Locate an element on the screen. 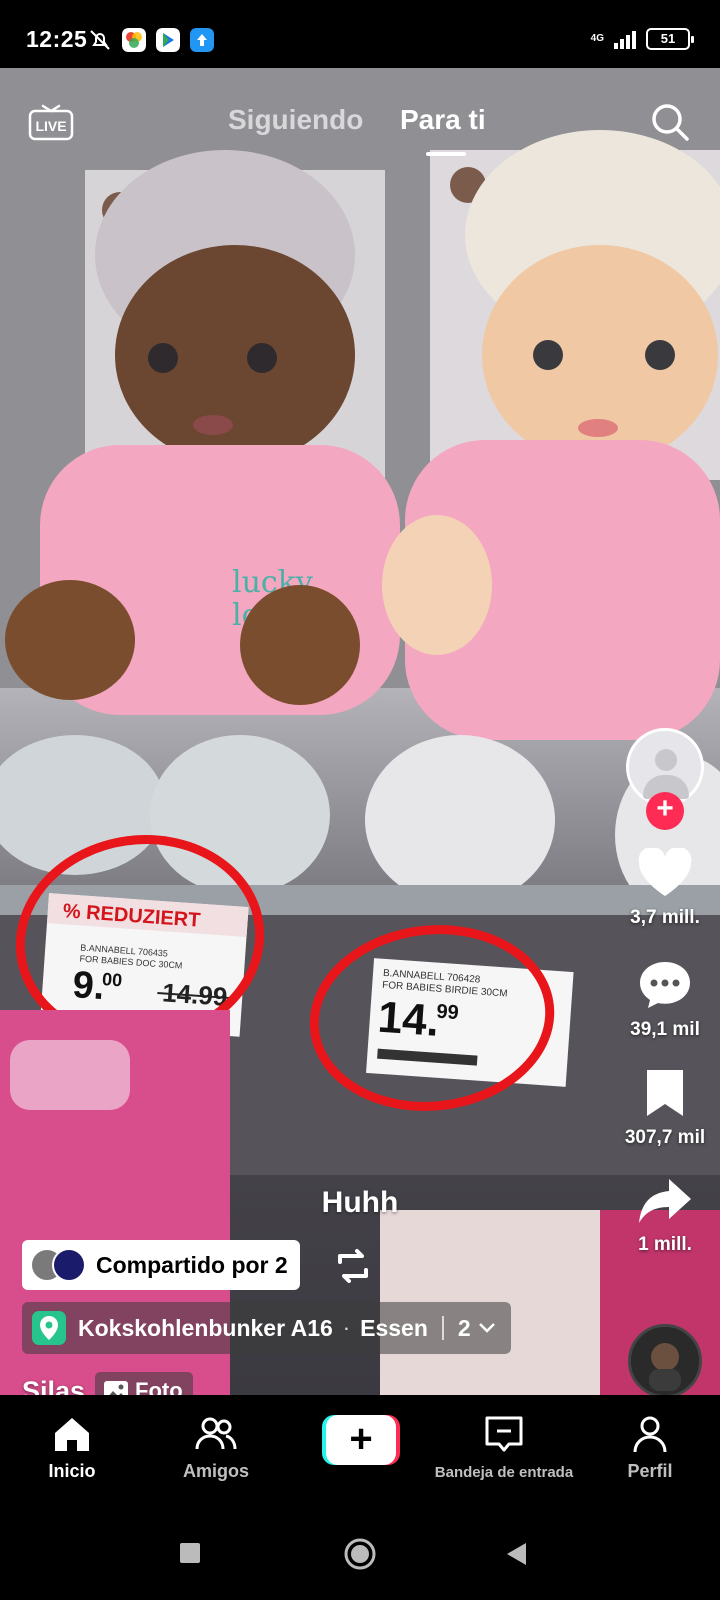 The width and height of the screenshot is (720, 1600). repost-icon is located at coordinates (353, 1266).